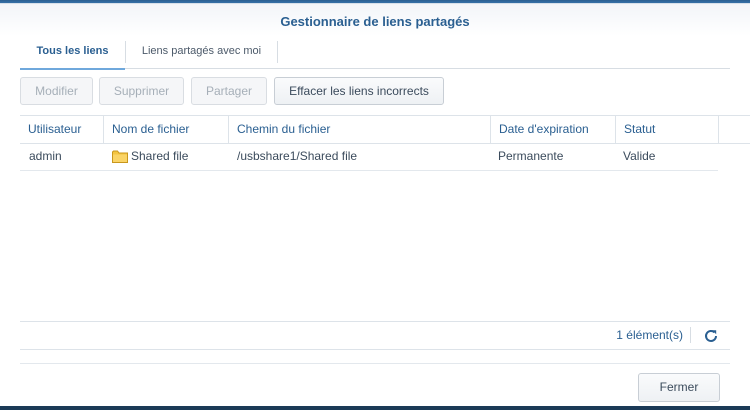  Describe the element at coordinates (56, 91) in the screenshot. I see `edit-button: Modifier` at that location.